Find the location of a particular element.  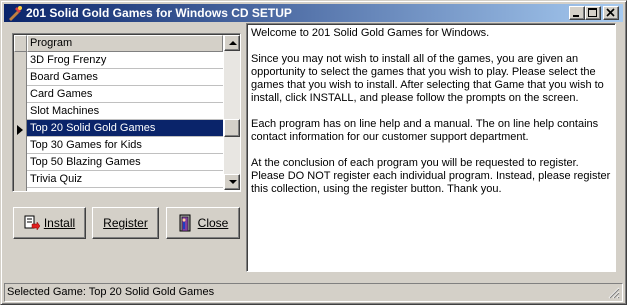

install-button: Install is located at coordinates (49, 223).